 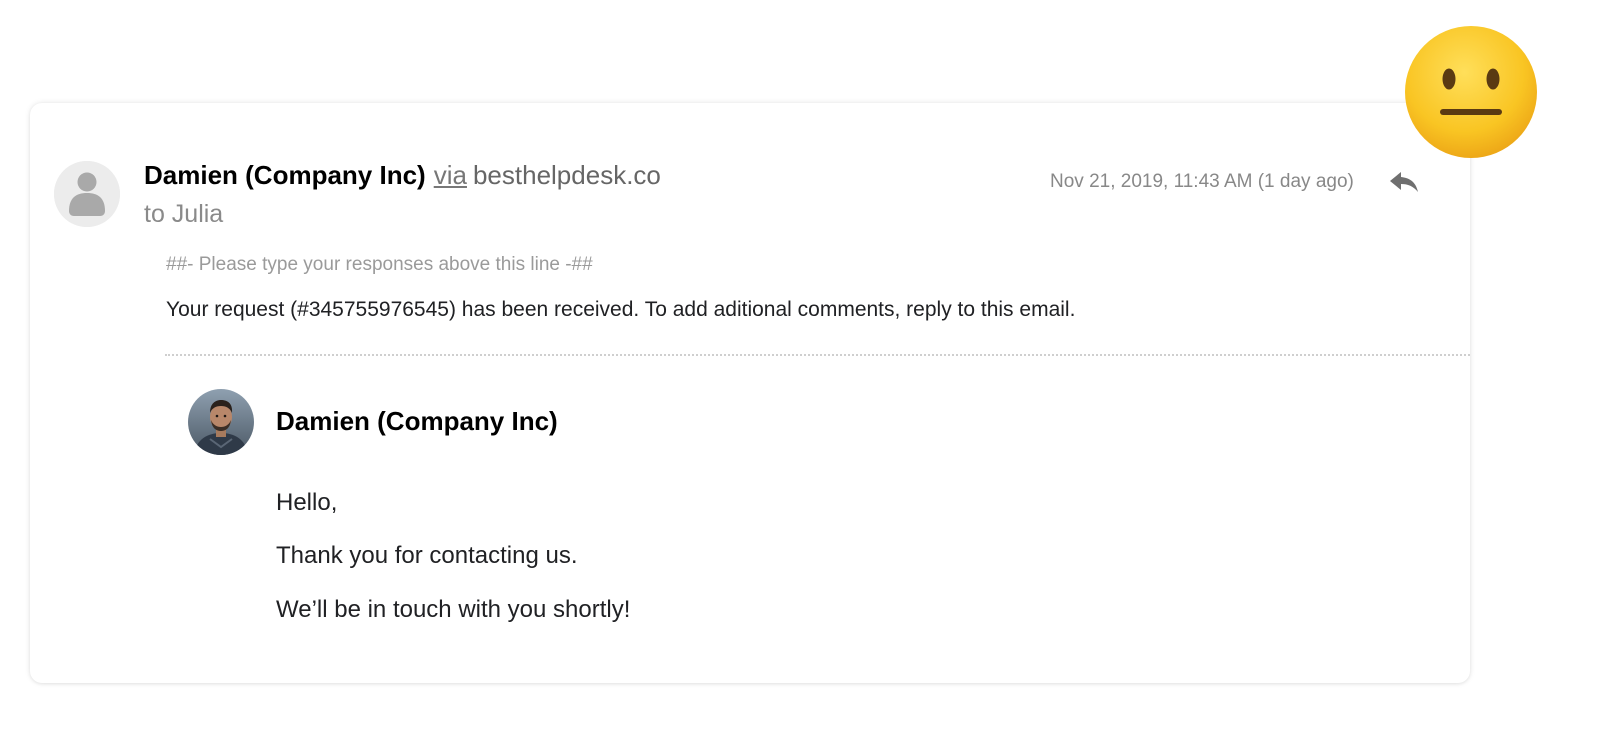 I want to click on neutral-face-emoji, so click(x=1471, y=92).